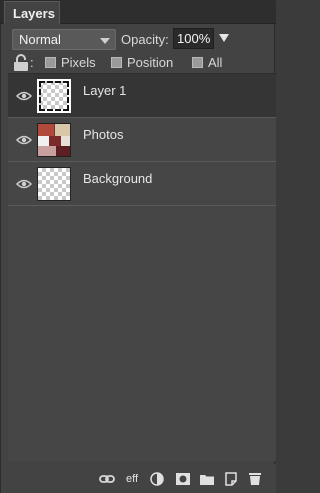 The width and height of the screenshot is (320, 493). What do you see at coordinates (50, 62) in the screenshot?
I see `lock-pixels-checkbox` at bounding box center [50, 62].